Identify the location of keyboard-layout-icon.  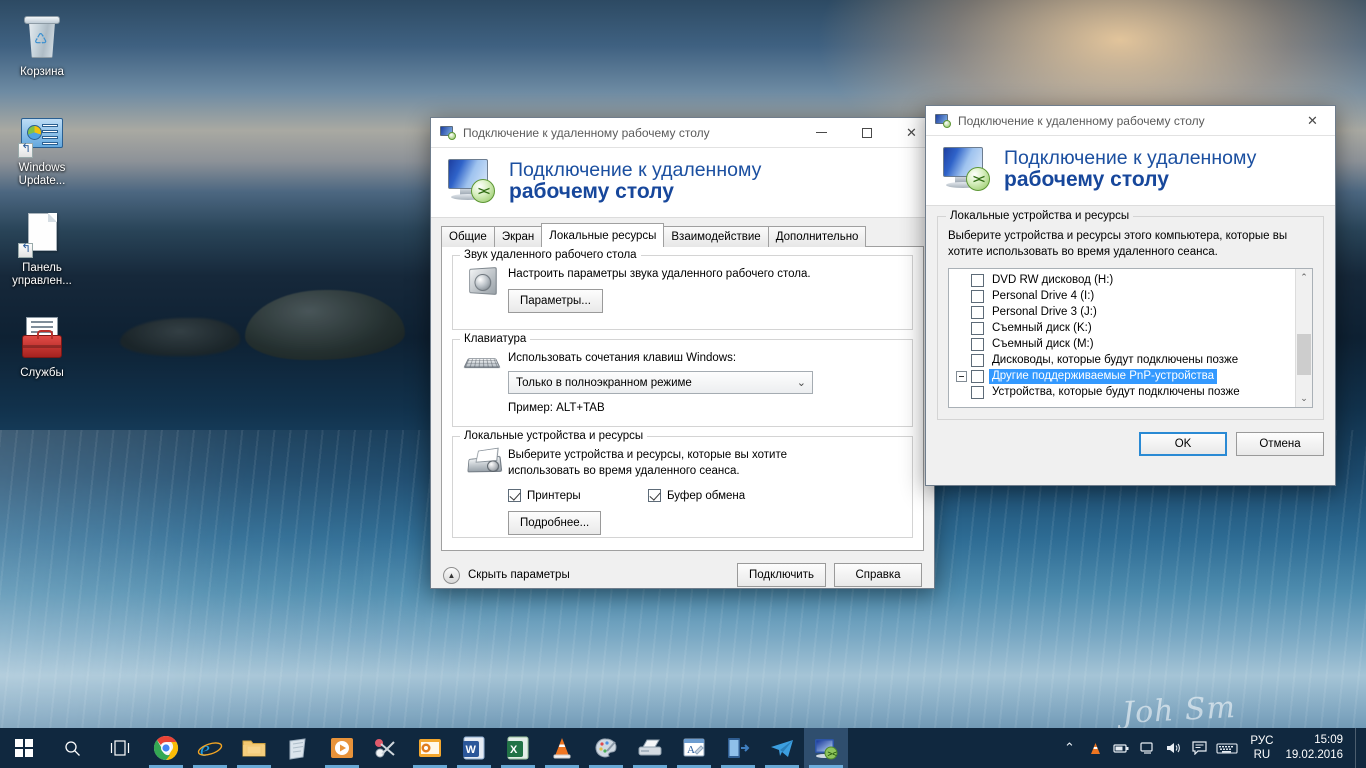
(1227, 748).